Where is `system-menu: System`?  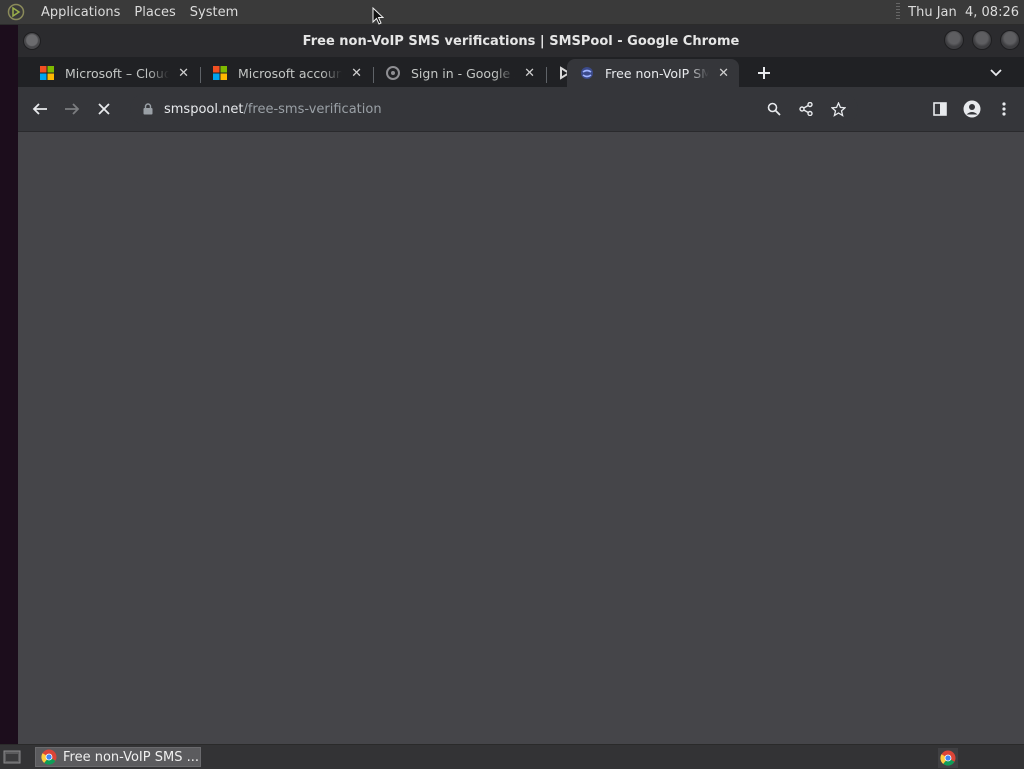 system-menu: System is located at coordinates (214, 12).